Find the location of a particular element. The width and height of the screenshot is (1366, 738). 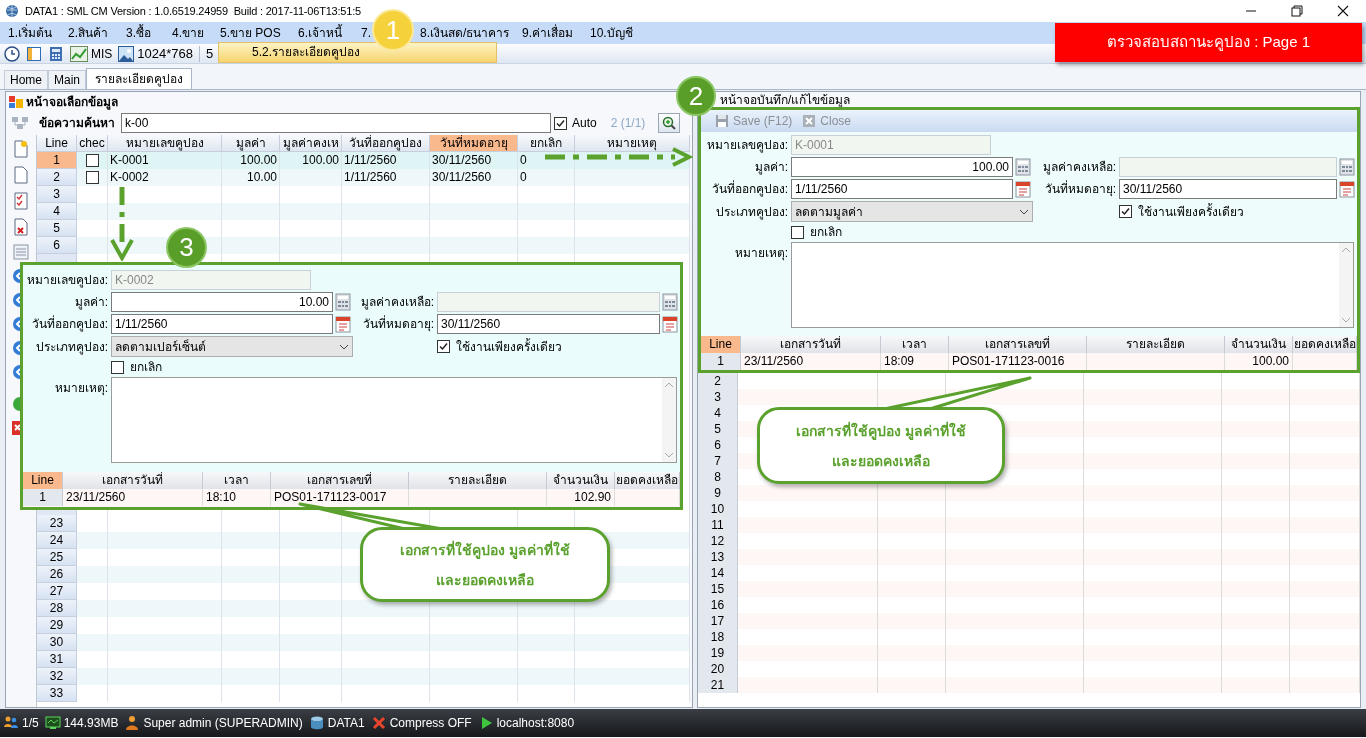

resolution-button: 1024*768 is located at coordinates (155, 53).